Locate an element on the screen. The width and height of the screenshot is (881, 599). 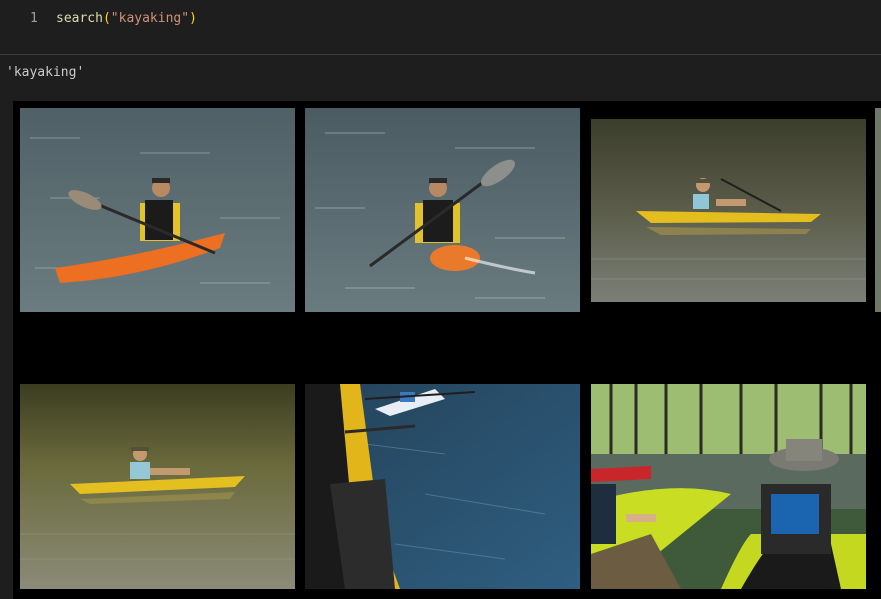
kayak-photo-sliver is located at coordinates (878, 210).